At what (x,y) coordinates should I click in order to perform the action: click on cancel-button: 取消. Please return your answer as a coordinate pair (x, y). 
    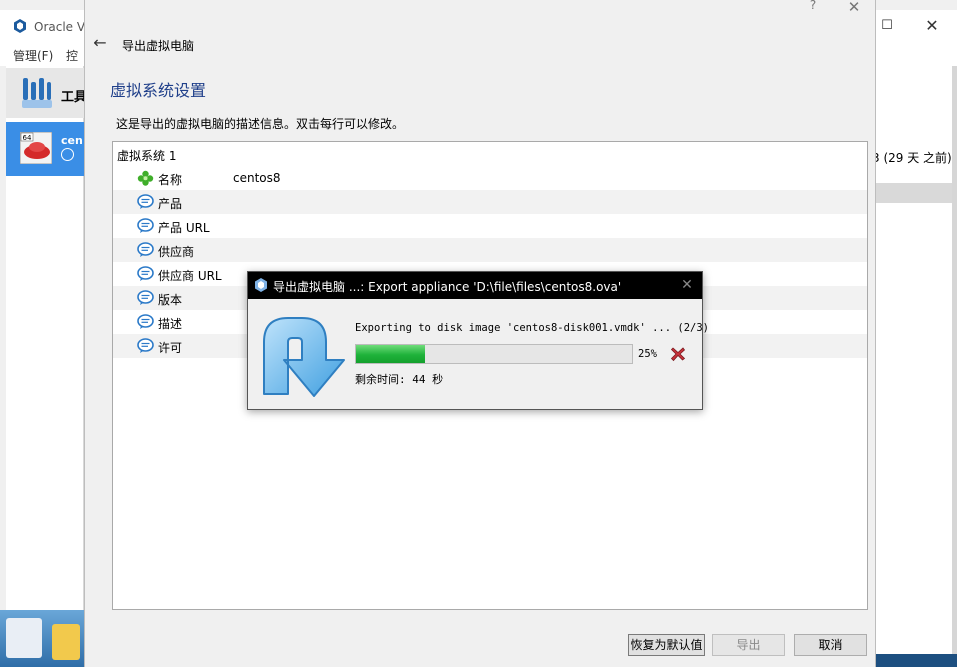
    Looking at the image, I should click on (830, 645).